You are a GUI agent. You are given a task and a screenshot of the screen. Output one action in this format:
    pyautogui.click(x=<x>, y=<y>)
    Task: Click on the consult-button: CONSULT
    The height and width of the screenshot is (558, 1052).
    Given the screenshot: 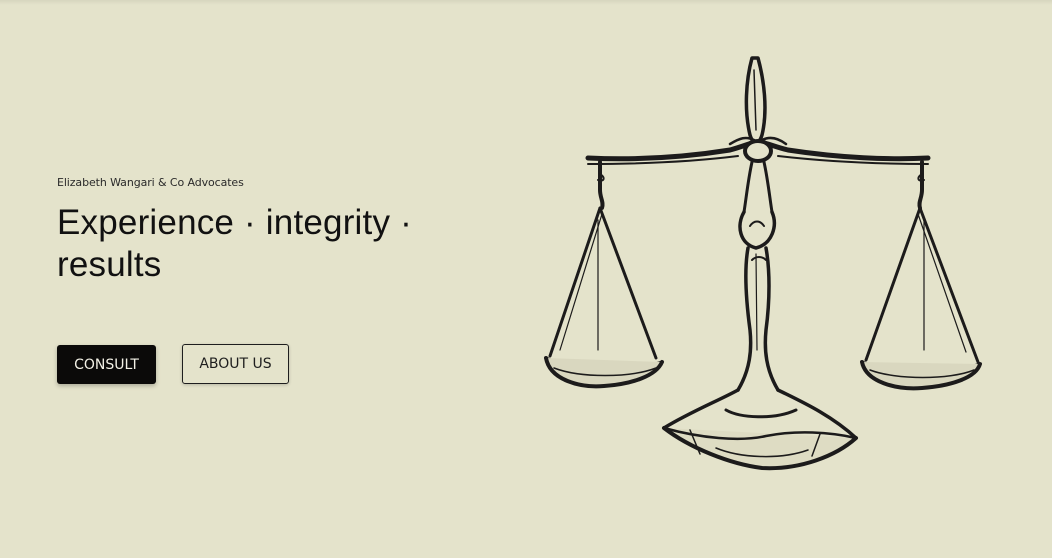 What is the action you would take?
    pyautogui.click(x=106, y=364)
    